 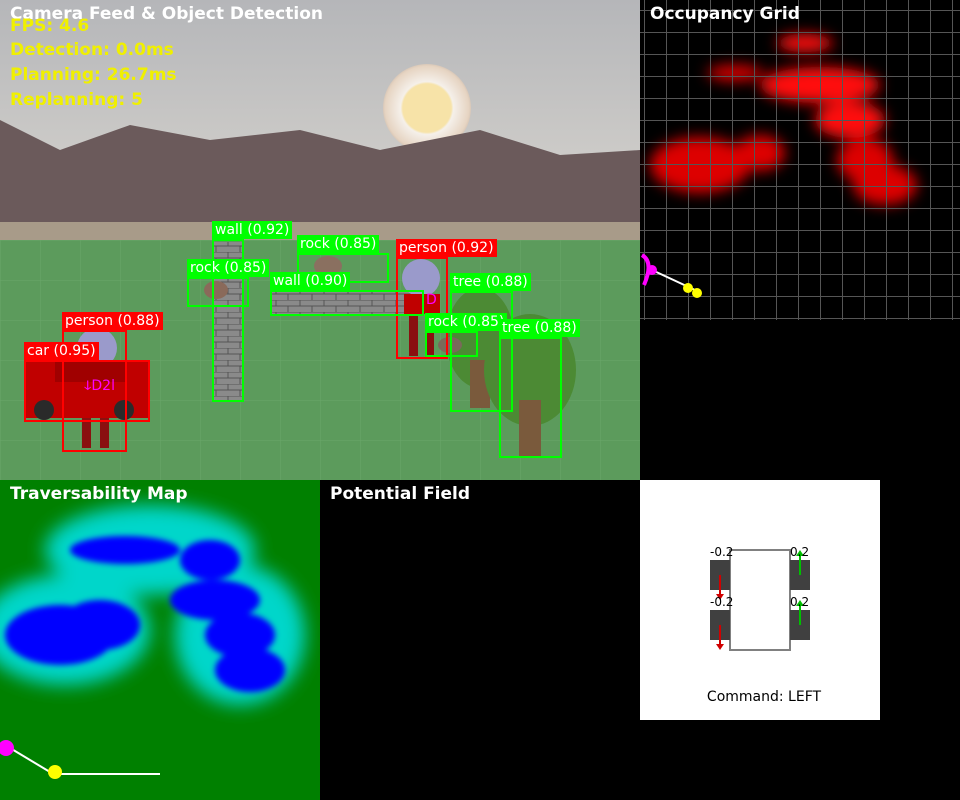 What do you see at coordinates (99, 494) in the screenshot?
I see `traversability-map-title: Traversability Map` at bounding box center [99, 494].